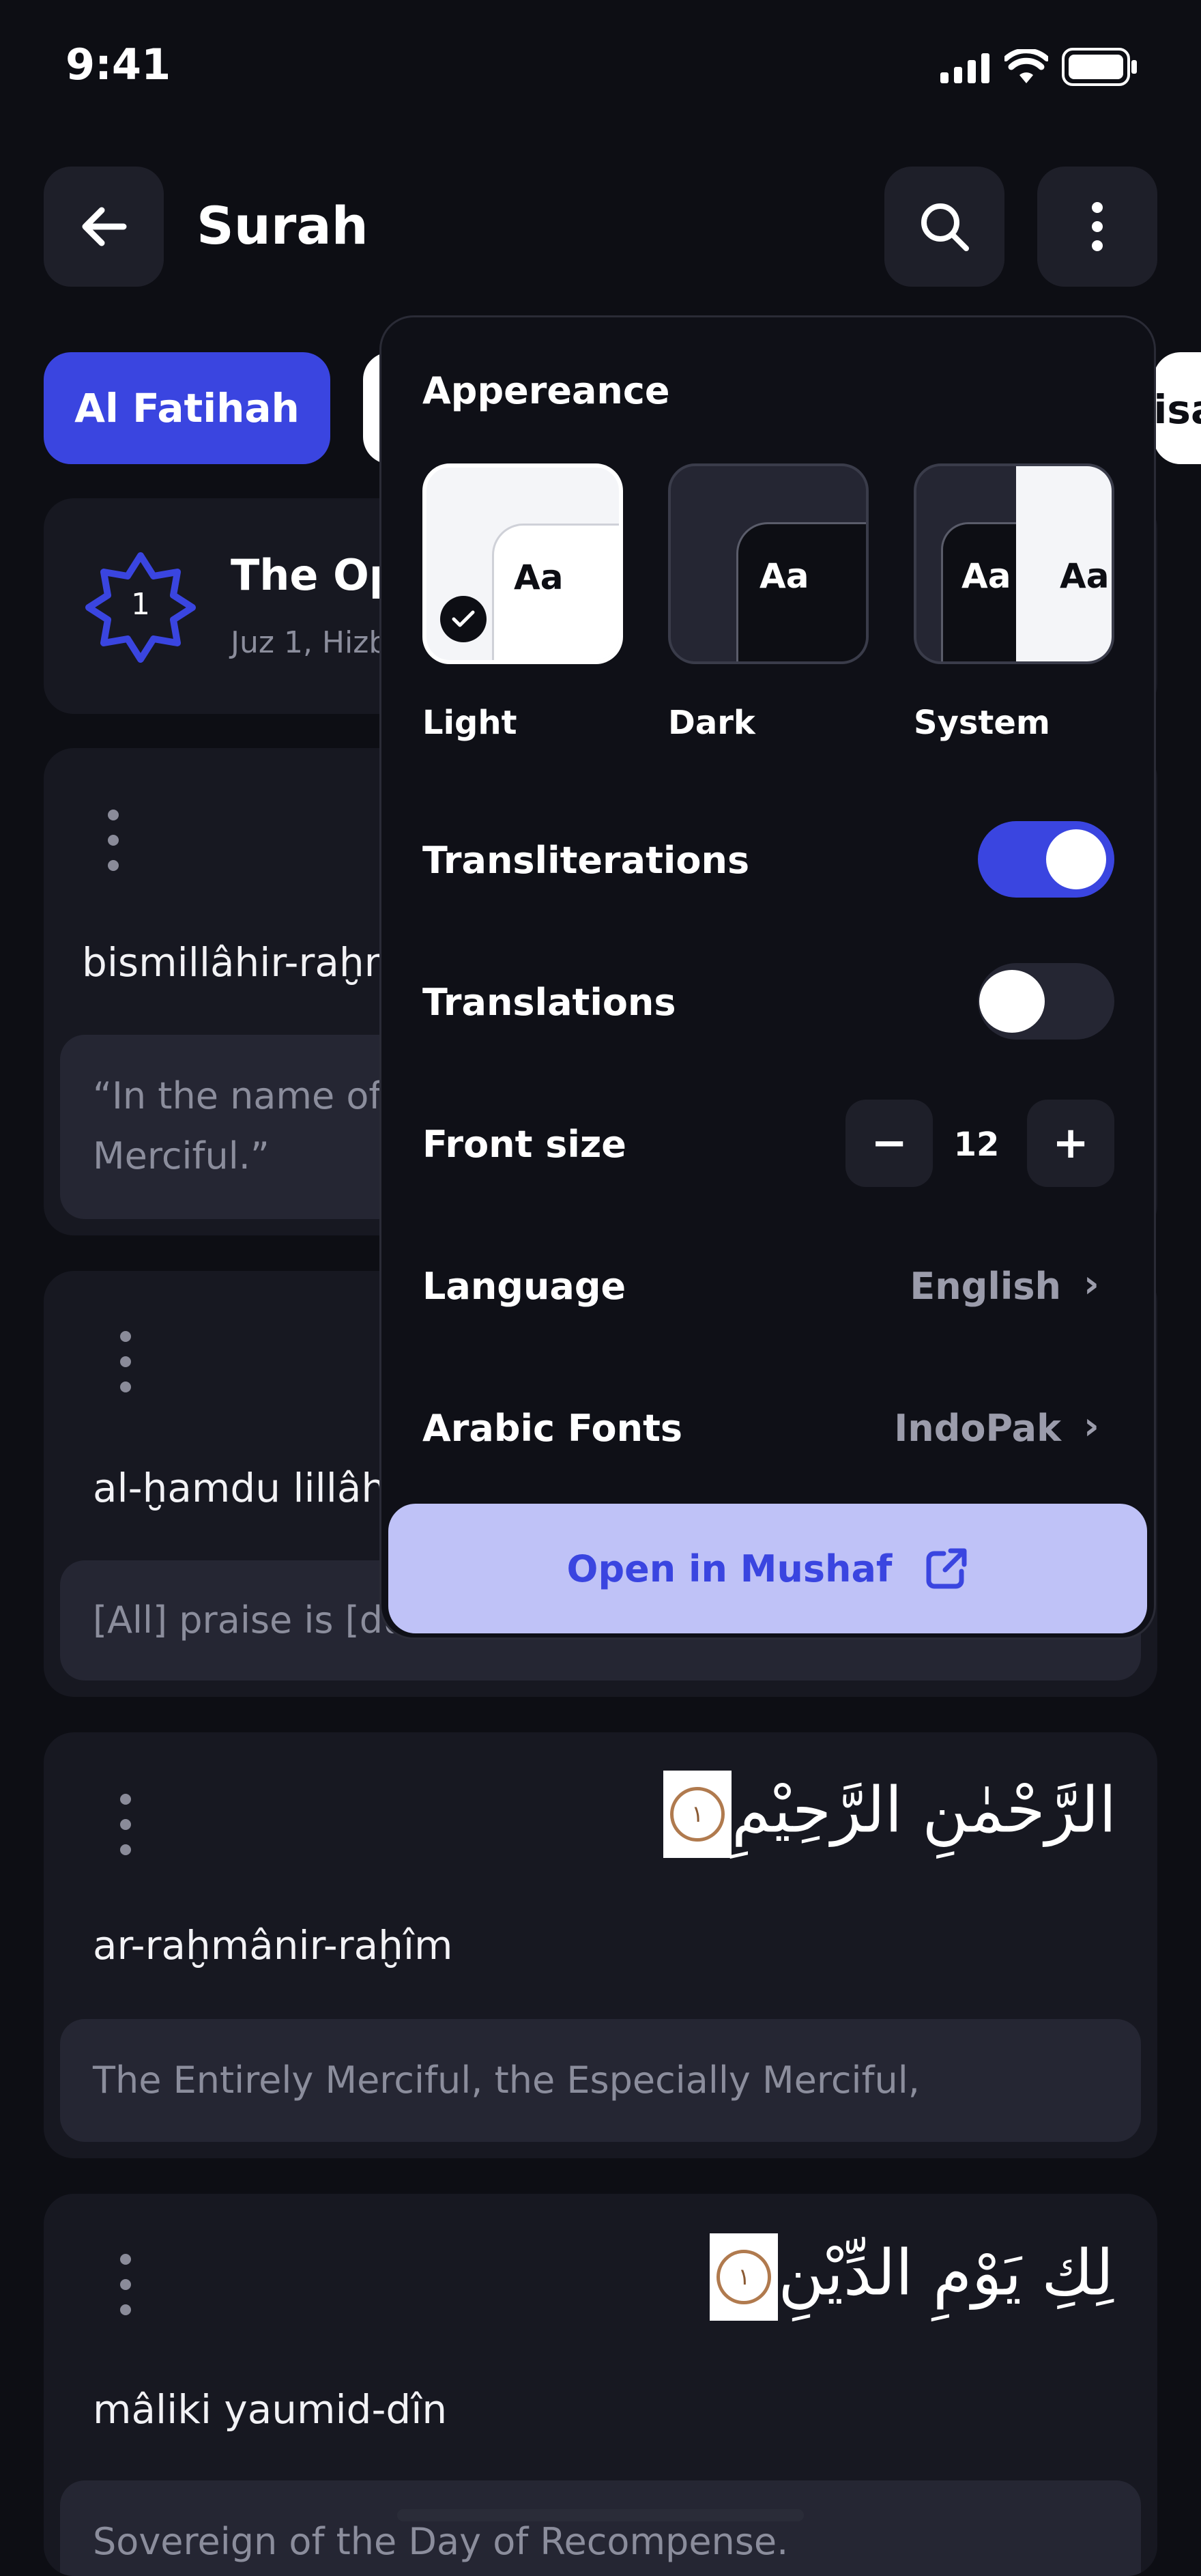  I want to click on verse-transliteration: ar-raḫmânir-raḫîm, so click(273, 1945).